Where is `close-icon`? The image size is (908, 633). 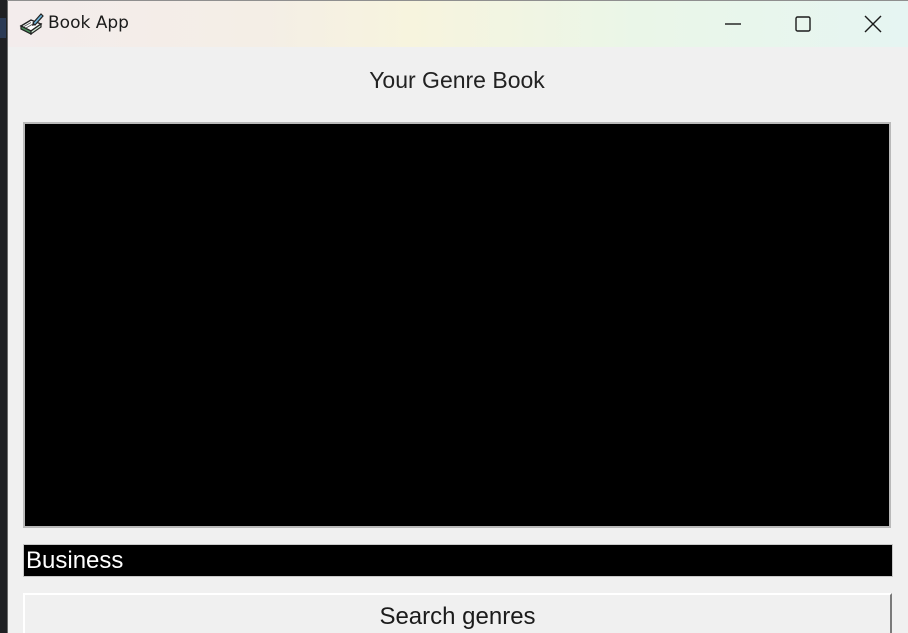
close-icon is located at coordinates (873, 24).